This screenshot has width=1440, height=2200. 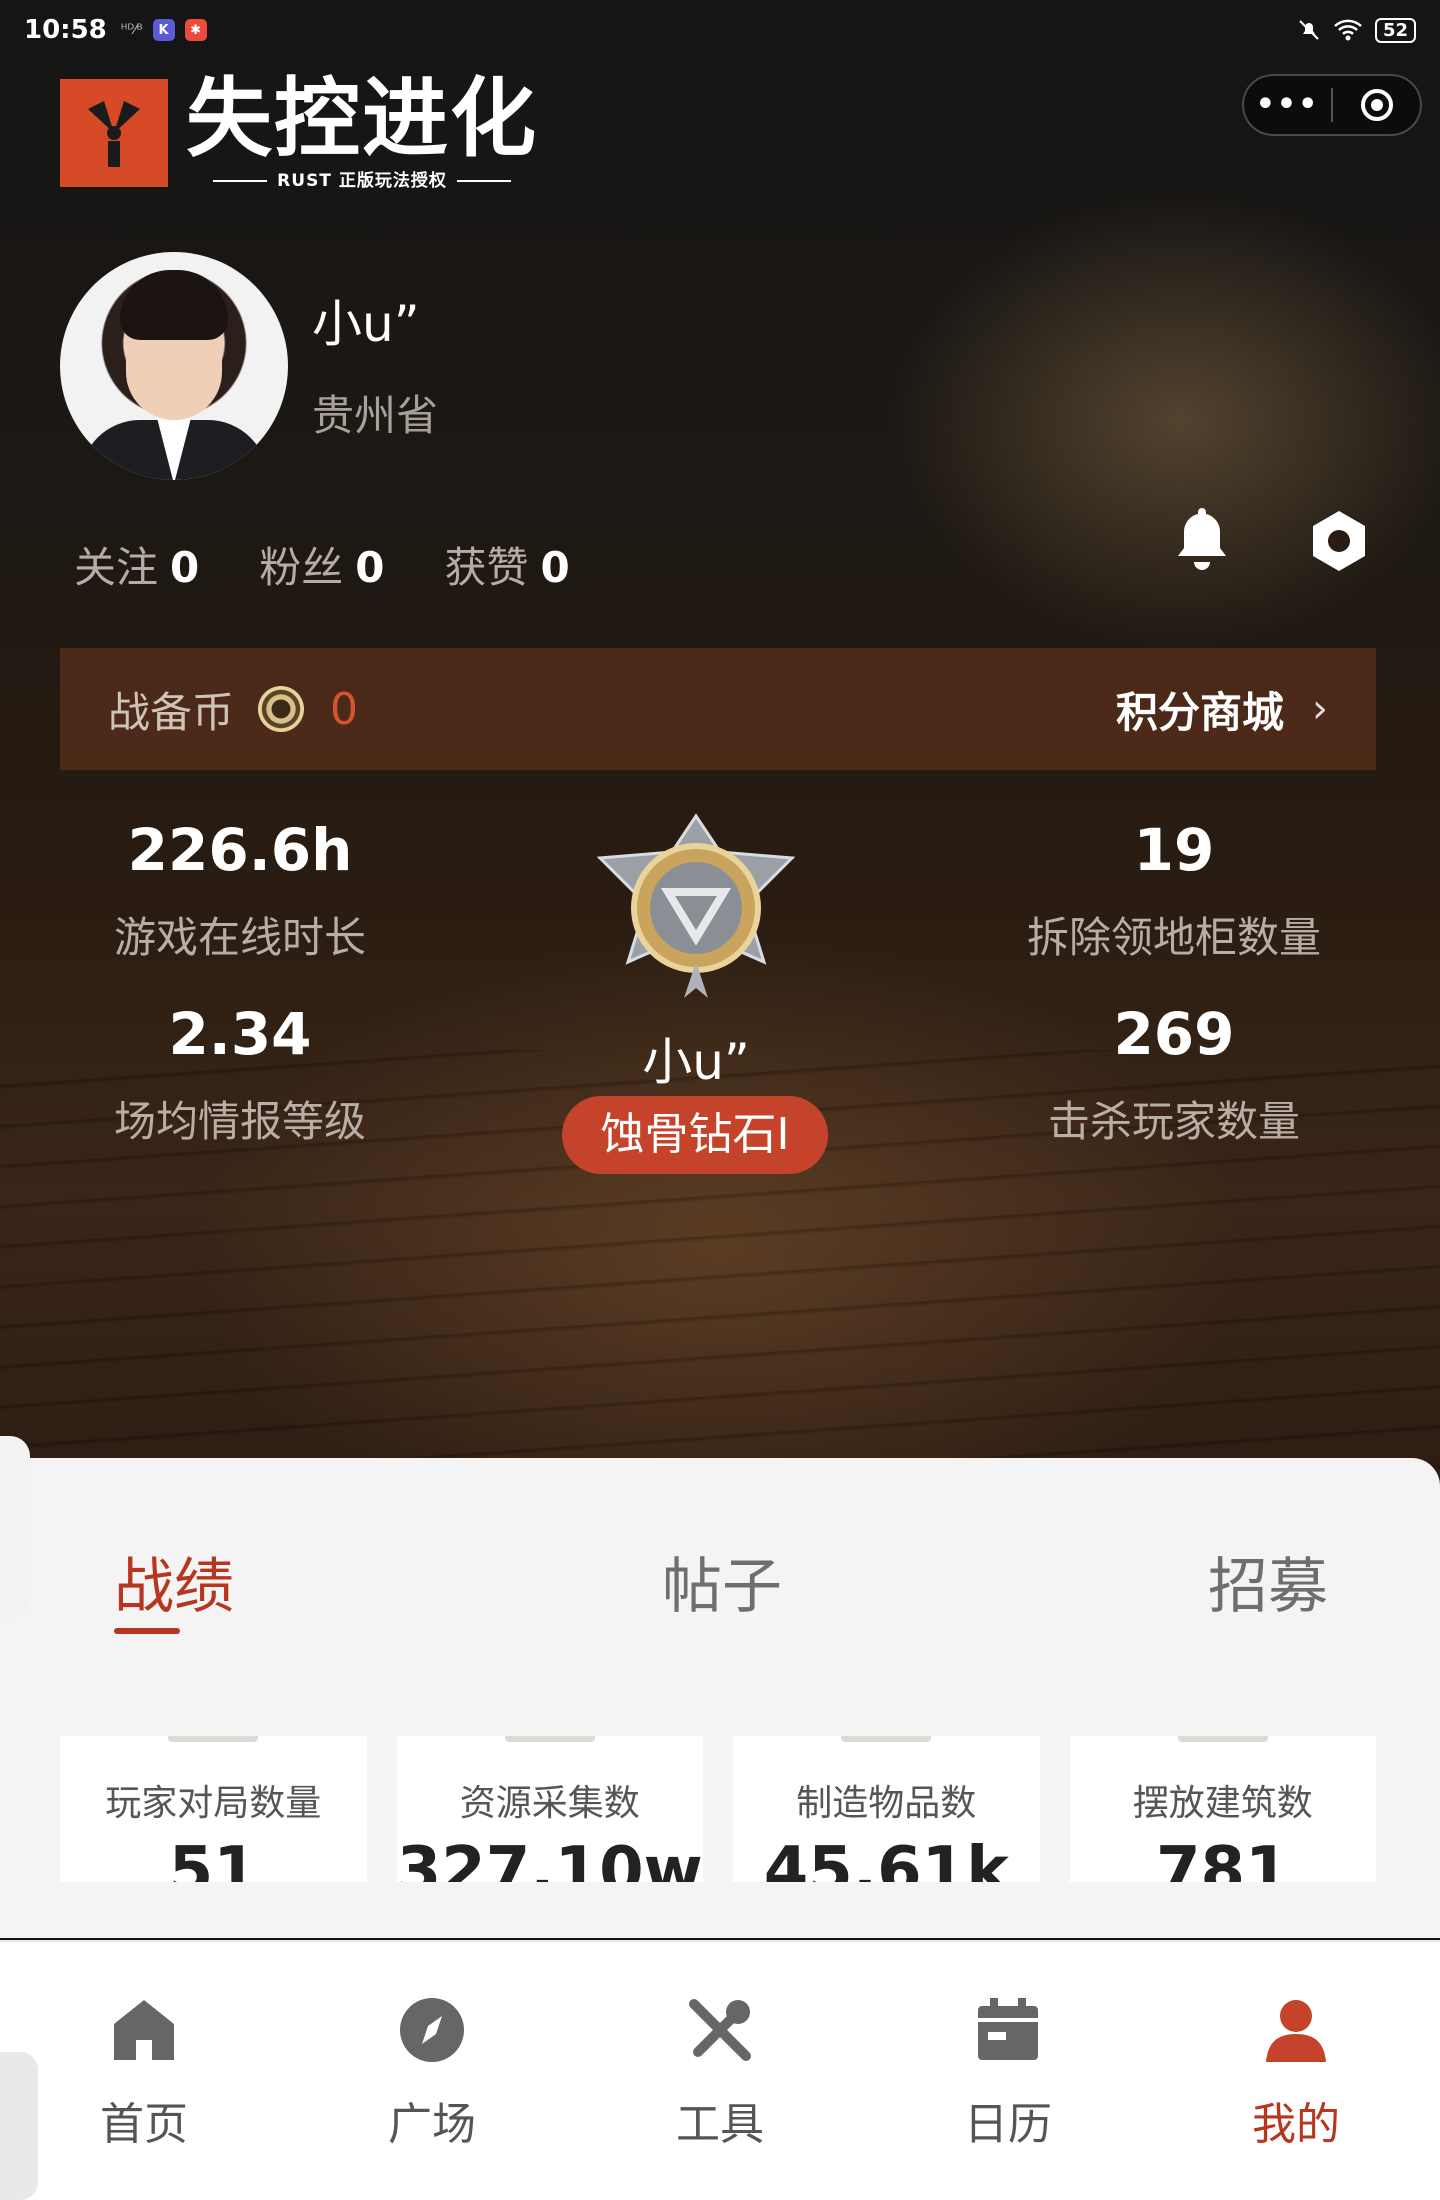 What do you see at coordinates (718, 709) in the screenshot?
I see `coin-bar: 战备币 0 积分商城 ›` at bounding box center [718, 709].